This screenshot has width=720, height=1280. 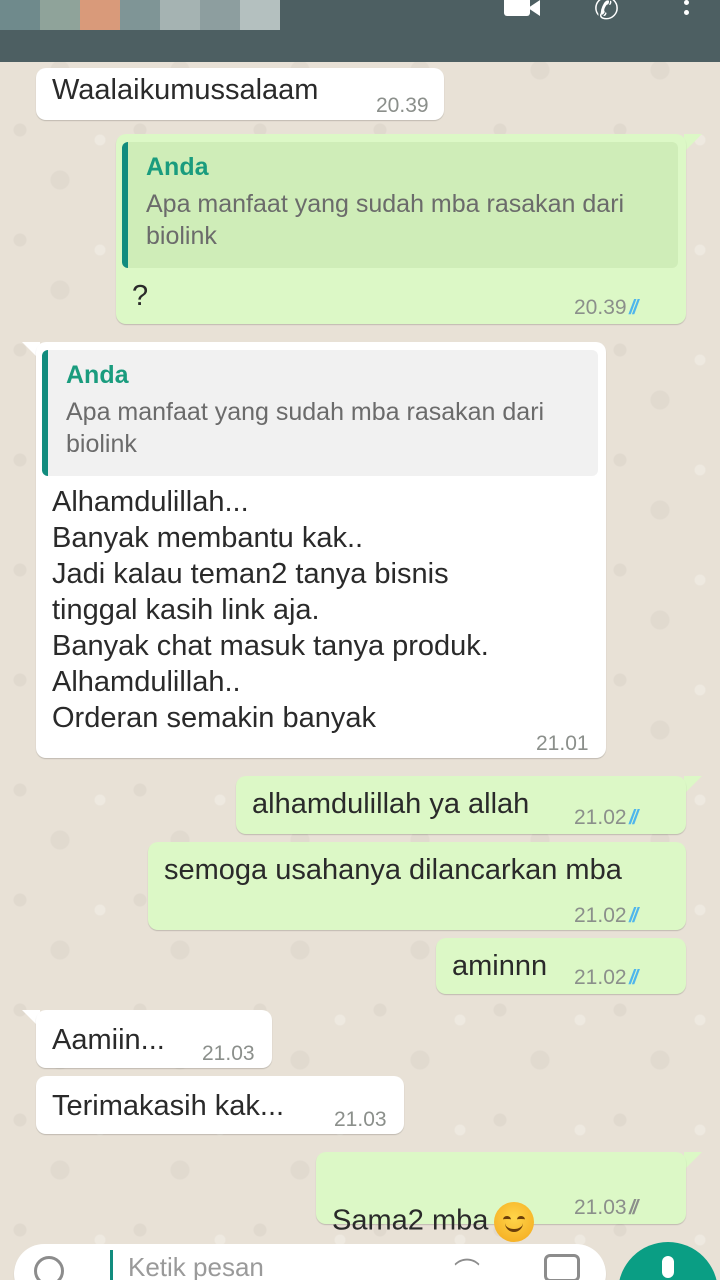 I want to click on message-outgoing: semoga usahanya dilancarkan mba 21.02//, so click(x=417, y=886).